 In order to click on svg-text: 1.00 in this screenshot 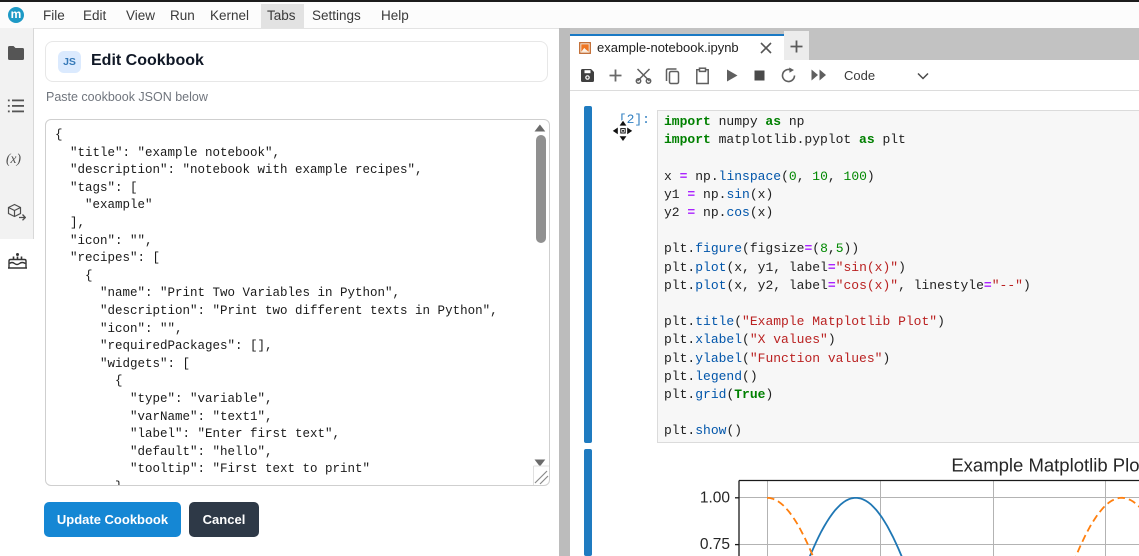, I will do `click(715, 497)`.